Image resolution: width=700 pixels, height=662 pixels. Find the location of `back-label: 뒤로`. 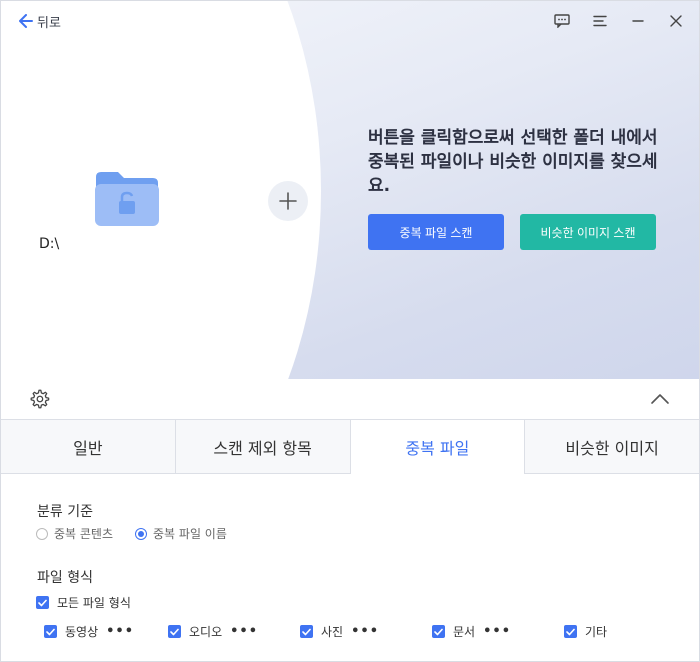

back-label: 뒤로 is located at coordinates (49, 23).